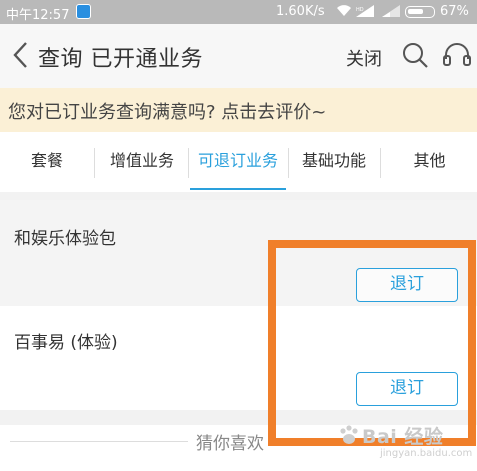 This screenshot has width=477, height=471. What do you see at coordinates (238, 189) in the screenshot?
I see `active-tab-indicator` at bounding box center [238, 189].